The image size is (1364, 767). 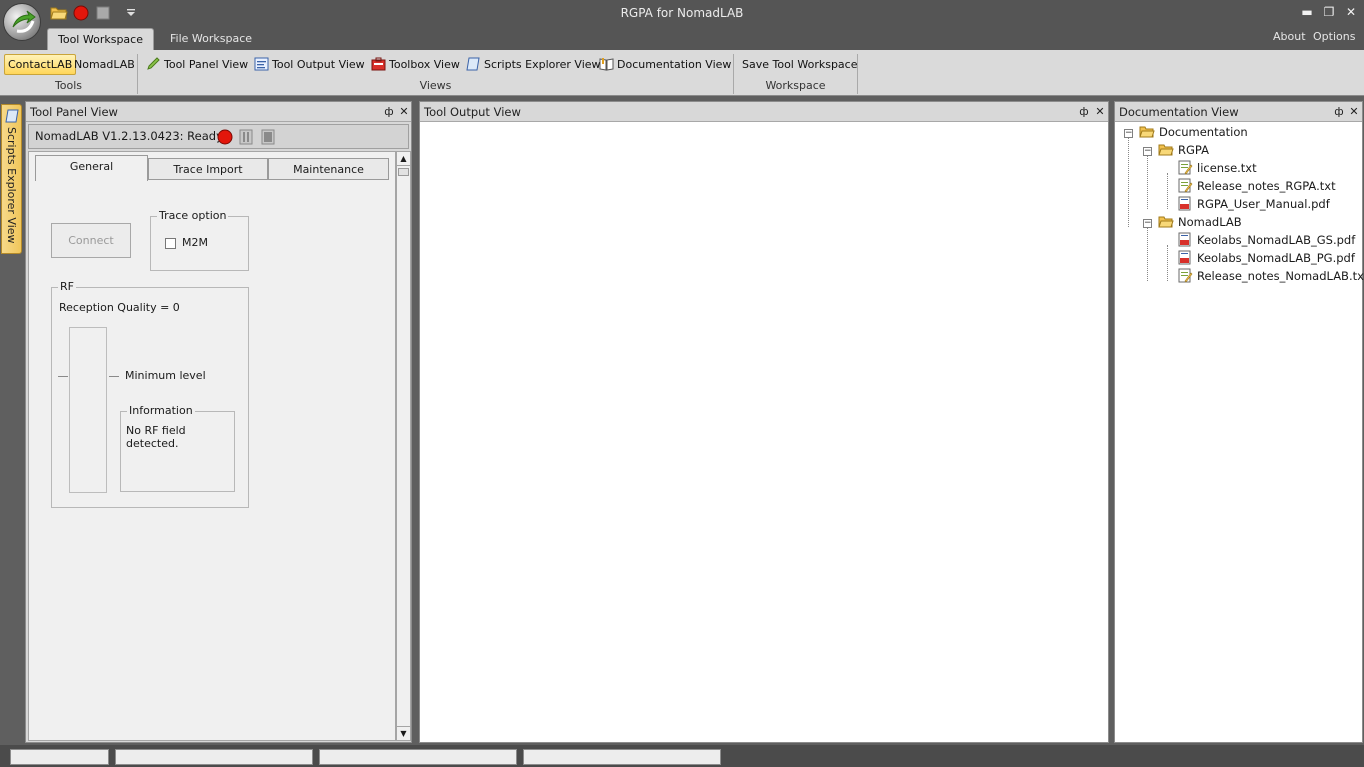 What do you see at coordinates (799, 64) in the screenshot?
I see `save-tool-workspace-button: Save Tool Workspace` at bounding box center [799, 64].